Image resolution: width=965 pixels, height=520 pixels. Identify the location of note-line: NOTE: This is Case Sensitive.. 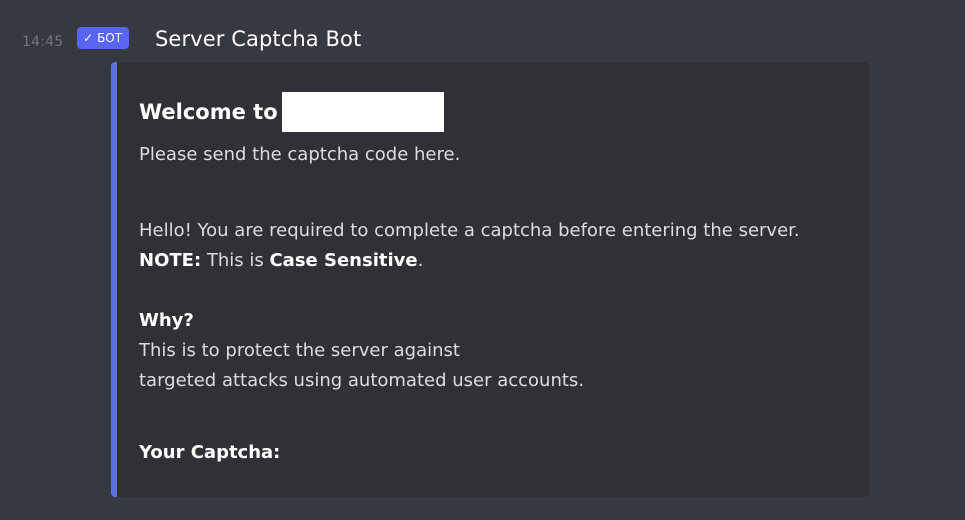
(281, 260).